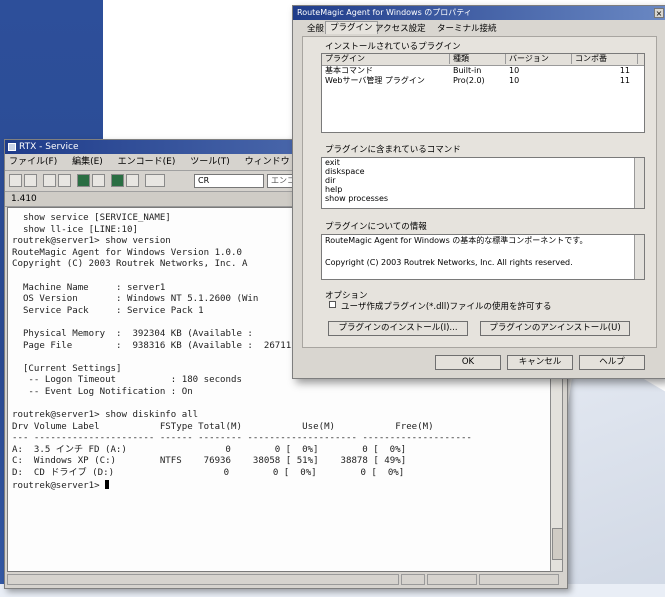 The width and height of the screenshot is (665, 597). I want to click on plugin-name: Webサーバ管理 プラグイン, so click(375, 80).